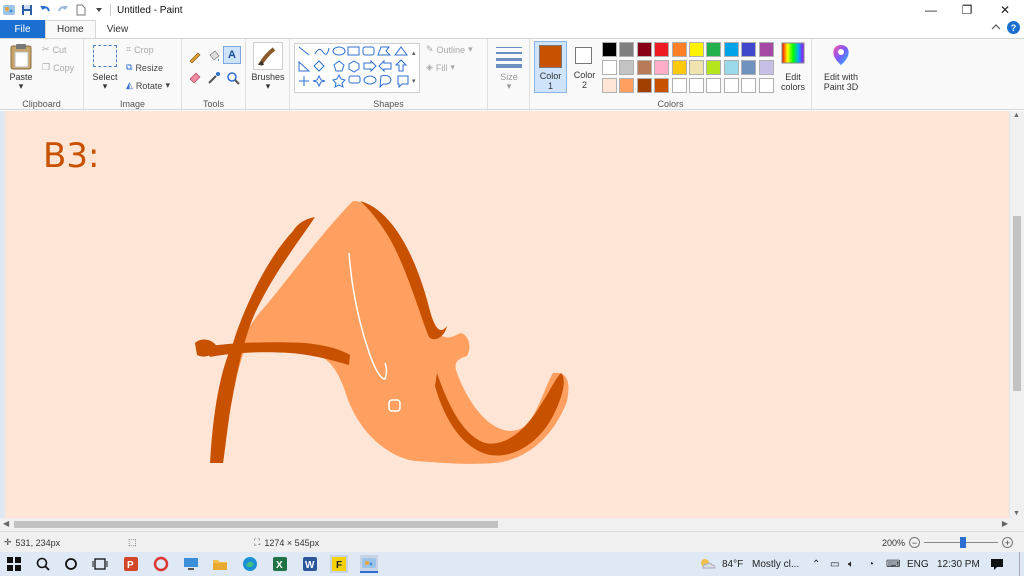  What do you see at coordinates (14, 564) in the screenshot?
I see `start-icon` at bounding box center [14, 564].